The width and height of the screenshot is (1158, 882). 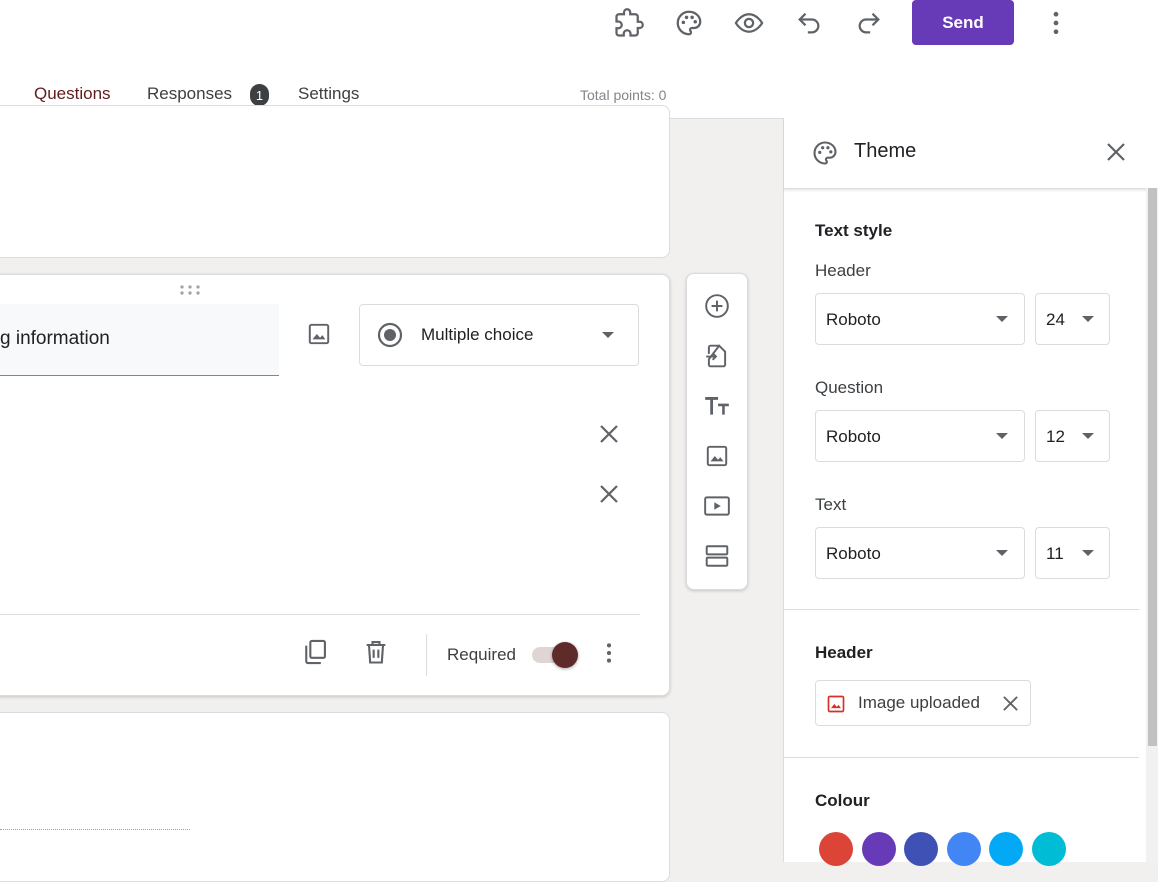 What do you see at coordinates (843, 270) in the screenshot?
I see `header-font-label: Header` at bounding box center [843, 270].